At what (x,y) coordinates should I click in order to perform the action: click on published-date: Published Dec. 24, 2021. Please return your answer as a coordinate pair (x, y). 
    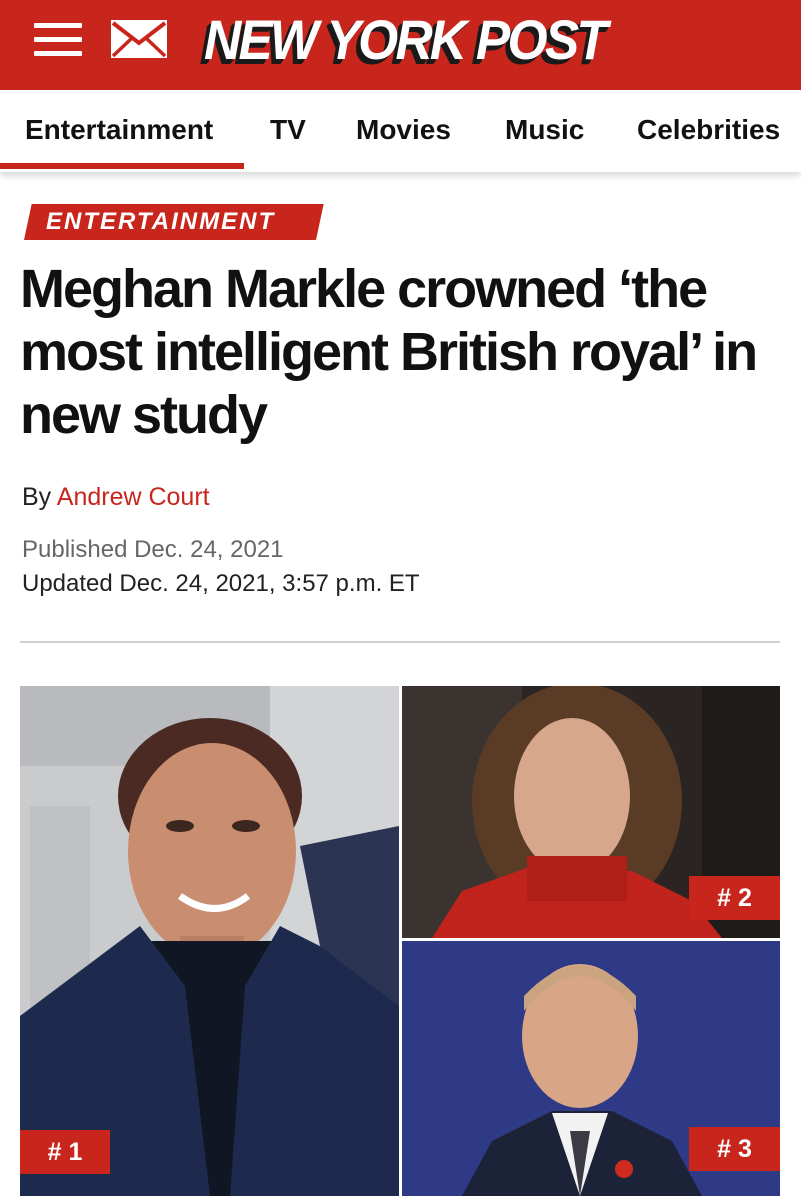
    Looking at the image, I should click on (153, 549).